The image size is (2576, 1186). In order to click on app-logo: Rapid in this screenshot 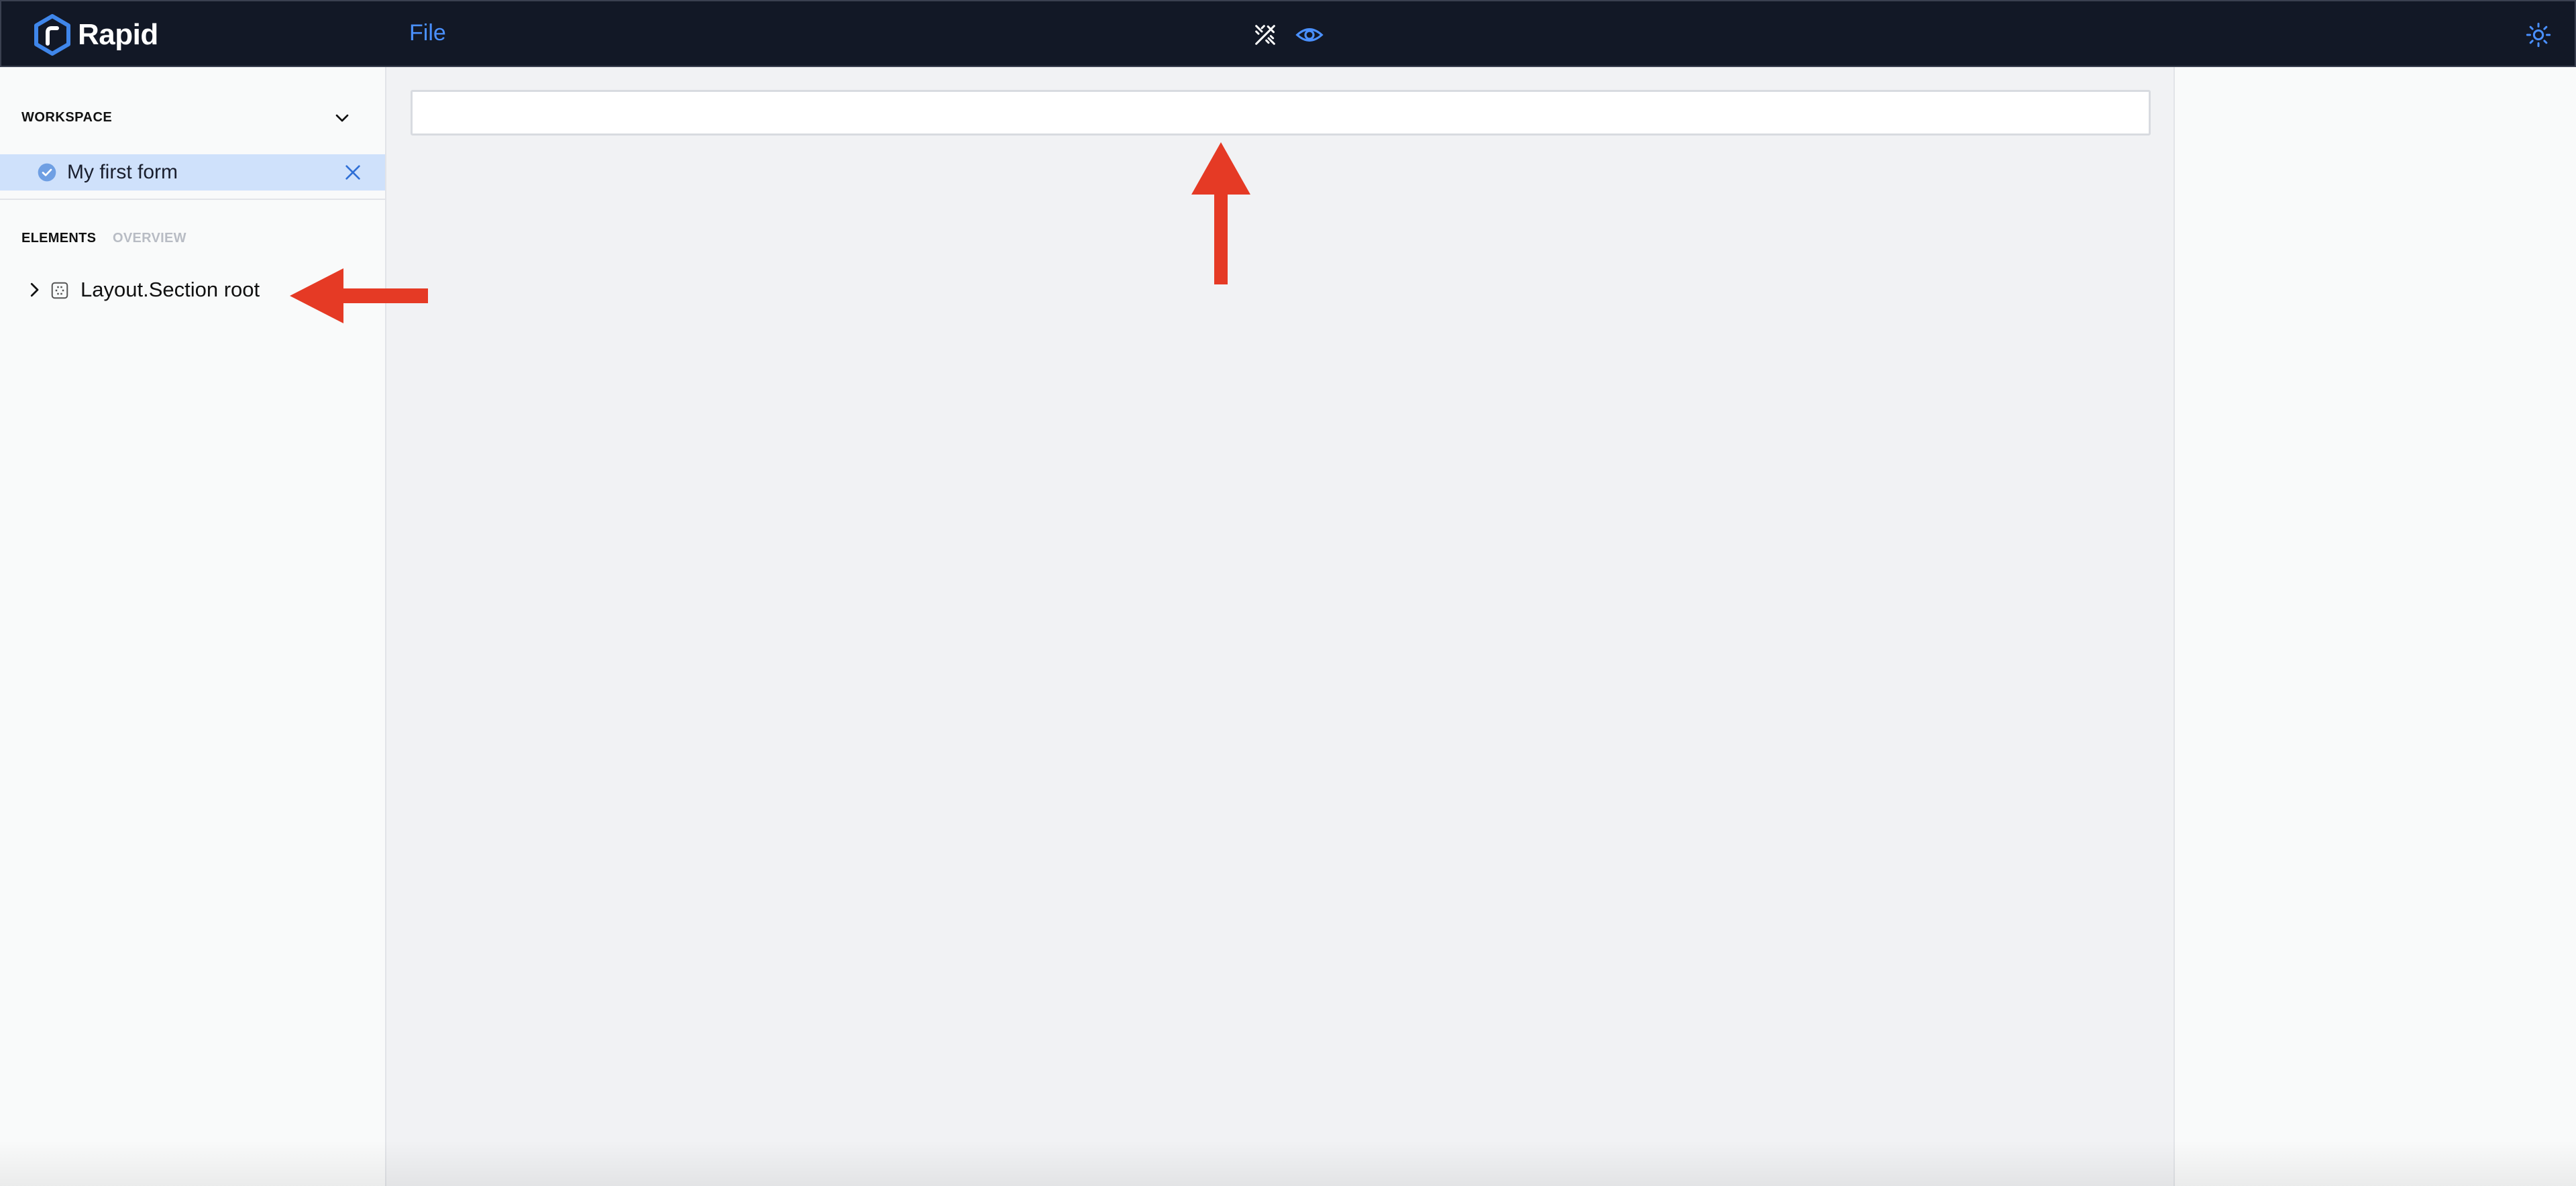, I will do `click(96, 34)`.